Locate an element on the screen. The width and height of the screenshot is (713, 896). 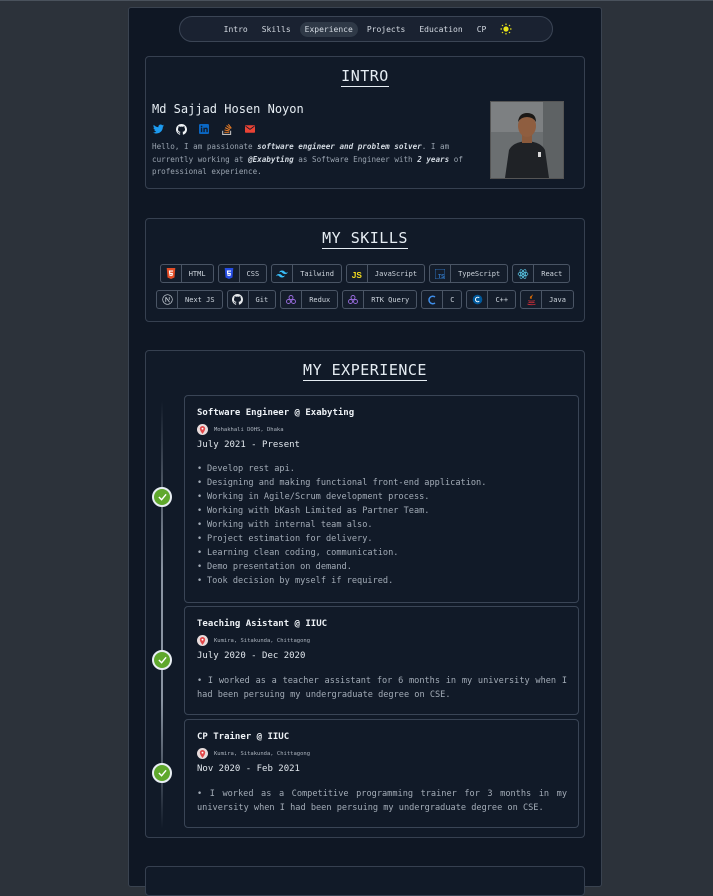
twitter-icon is located at coordinates (158, 129).